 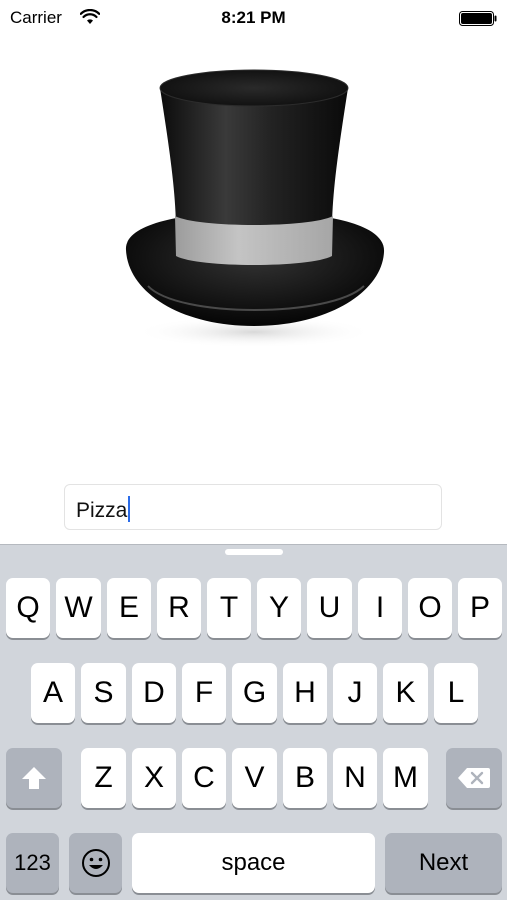 I want to click on key-c: C, so click(x=204, y=778).